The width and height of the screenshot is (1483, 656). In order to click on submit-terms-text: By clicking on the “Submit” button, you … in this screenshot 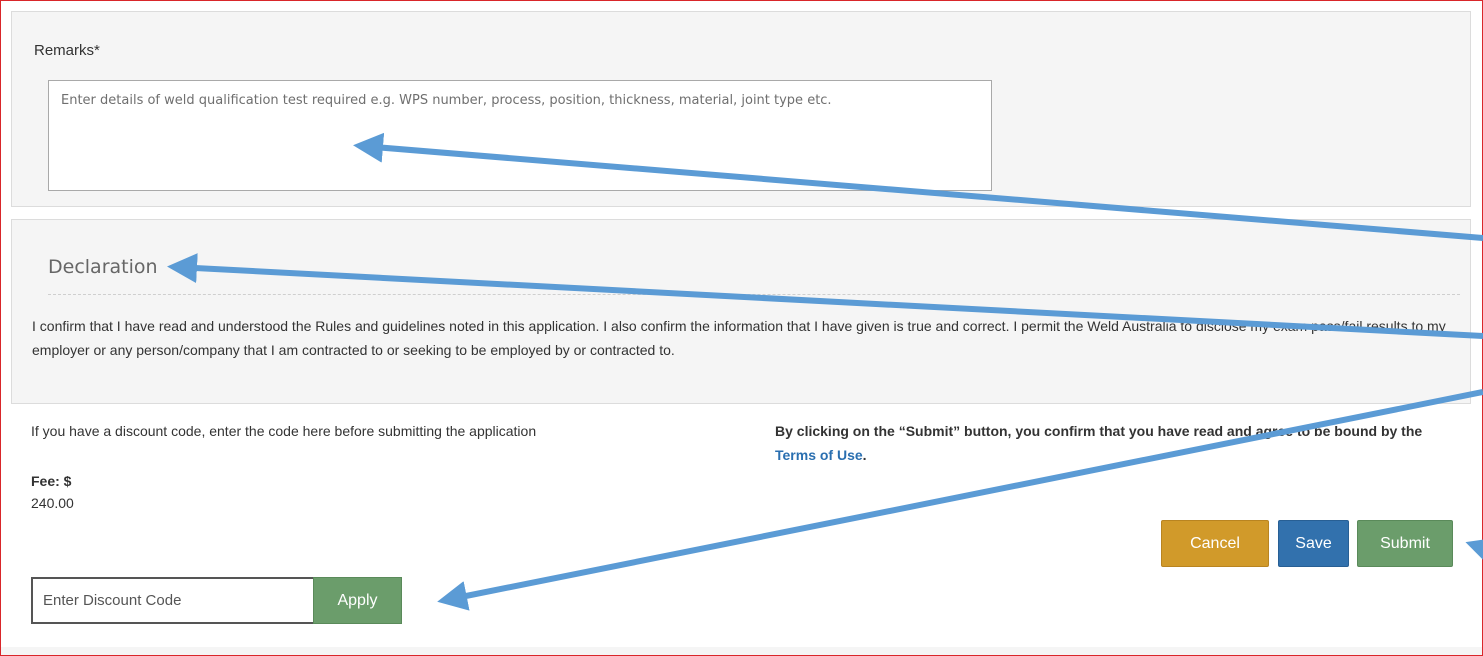, I will do `click(1099, 431)`.